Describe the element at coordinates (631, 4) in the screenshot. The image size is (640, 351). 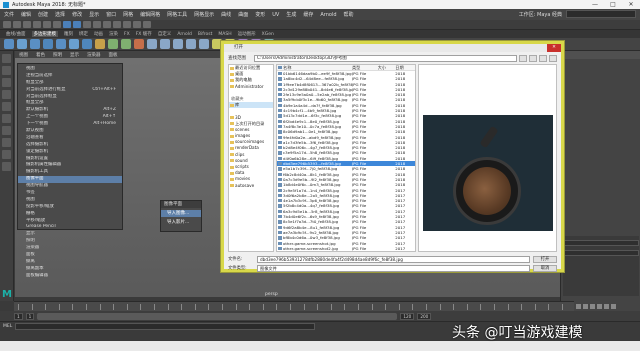
I see `close-window-button: ✕` at that location.